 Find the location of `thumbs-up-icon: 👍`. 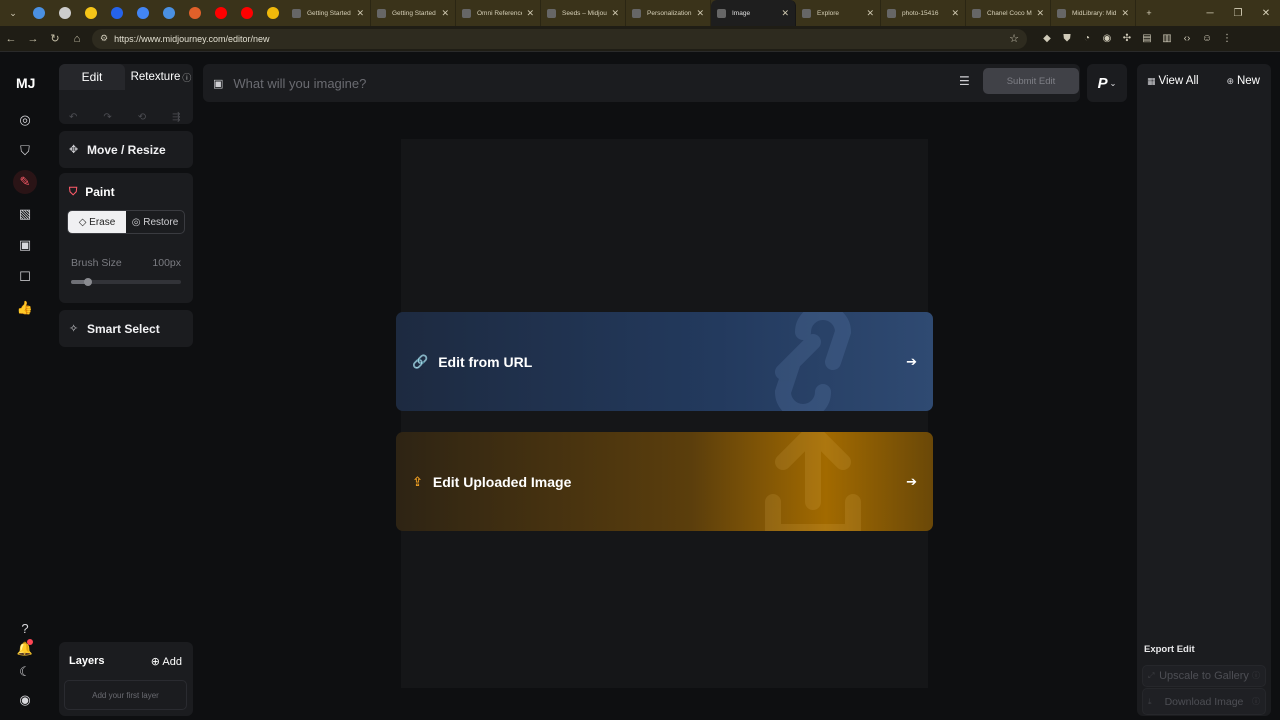

thumbs-up-icon: 👍 is located at coordinates (25, 308).